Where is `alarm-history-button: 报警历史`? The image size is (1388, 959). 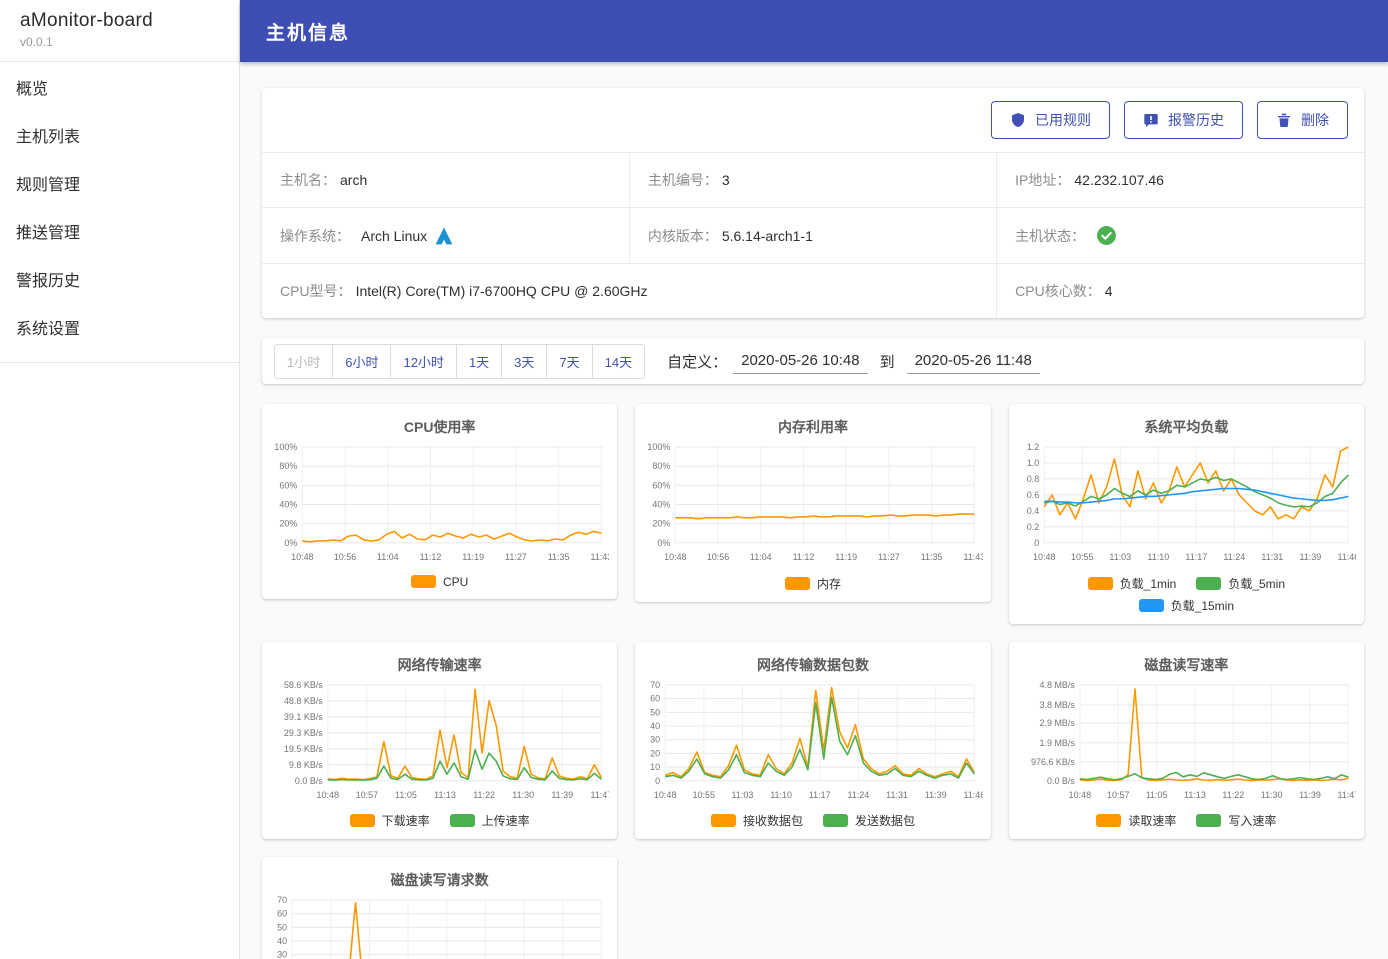 alarm-history-button: 报警历史 is located at coordinates (1183, 120).